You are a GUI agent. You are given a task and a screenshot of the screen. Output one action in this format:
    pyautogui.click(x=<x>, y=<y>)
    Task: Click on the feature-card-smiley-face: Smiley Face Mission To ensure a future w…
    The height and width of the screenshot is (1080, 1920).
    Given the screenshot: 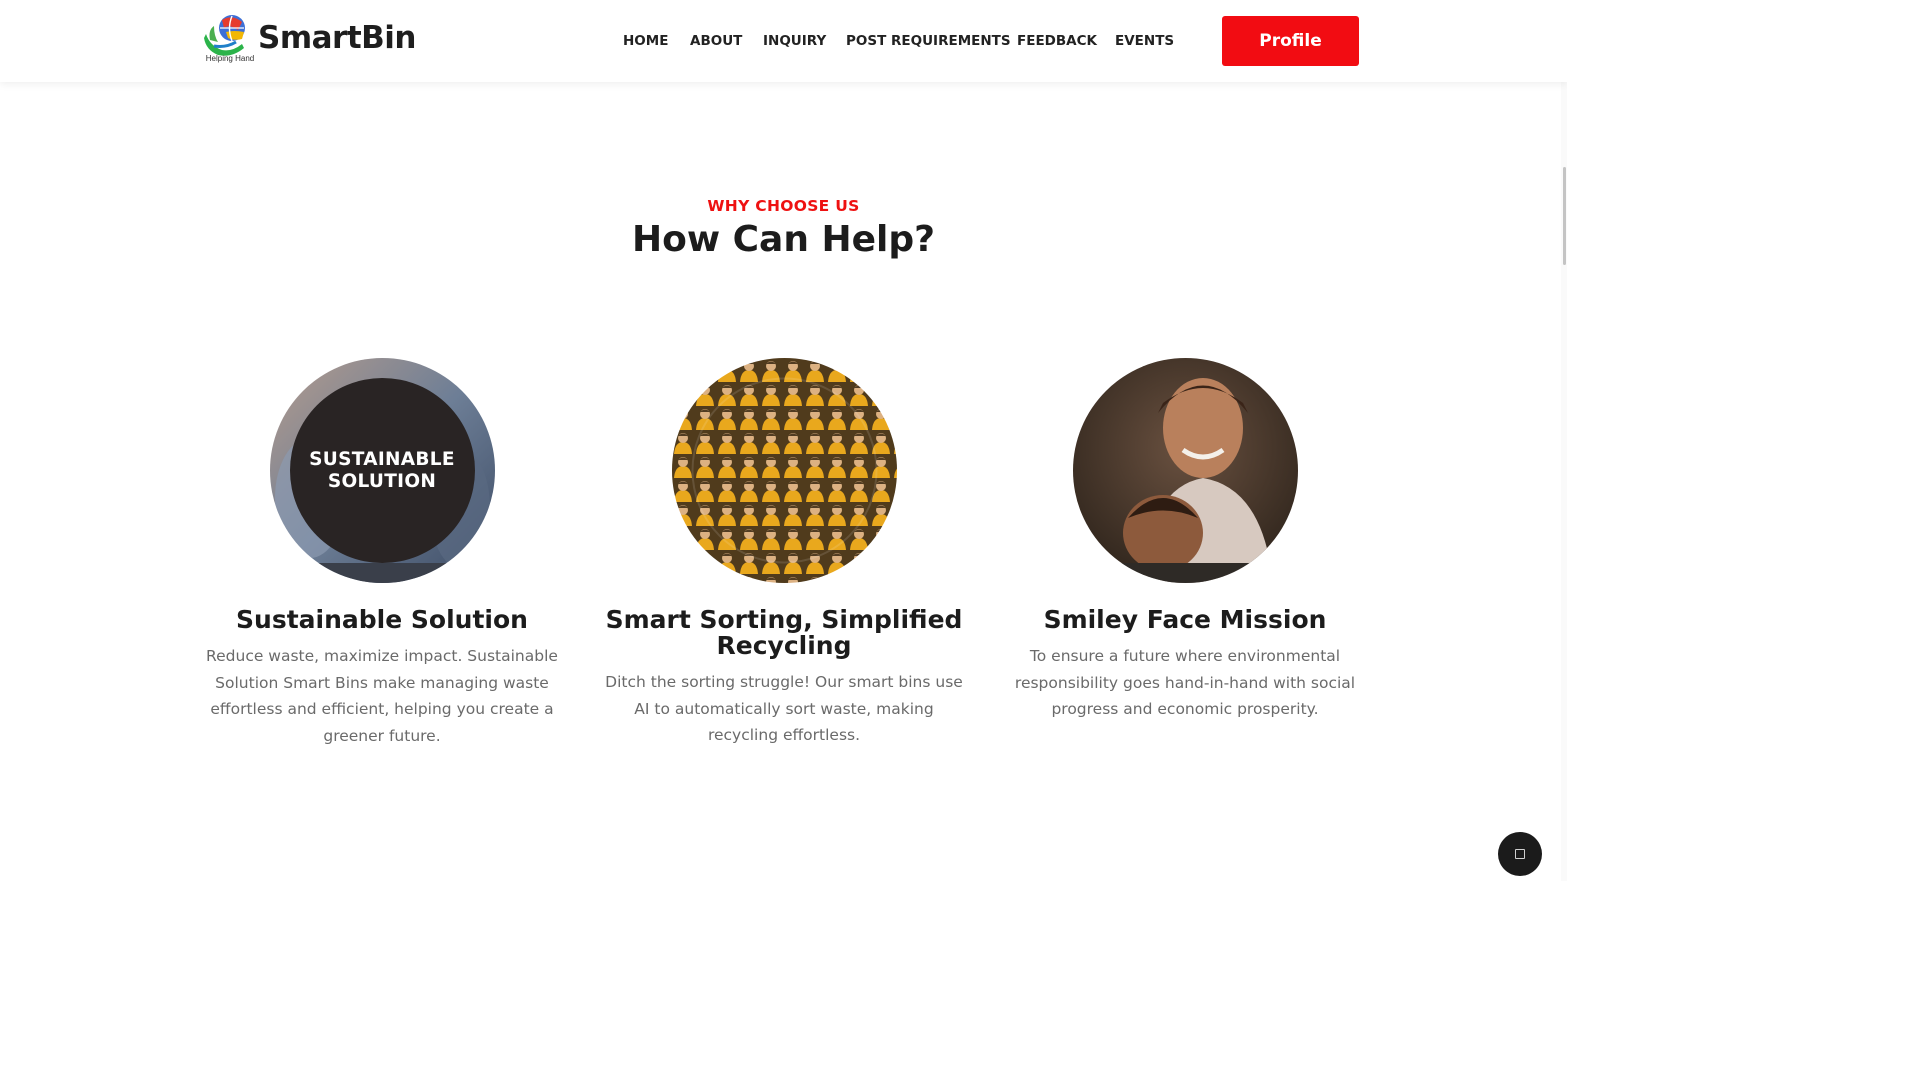 What is the action you would take?
    pyautogui.click(x=1185, y=540)
    